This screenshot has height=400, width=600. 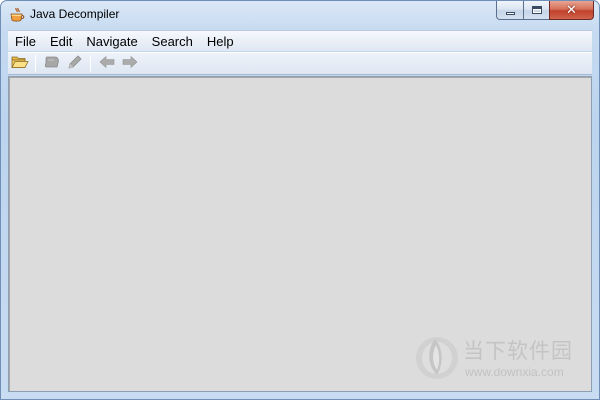 I want to click on class-icon, so click(x=52, y=64).